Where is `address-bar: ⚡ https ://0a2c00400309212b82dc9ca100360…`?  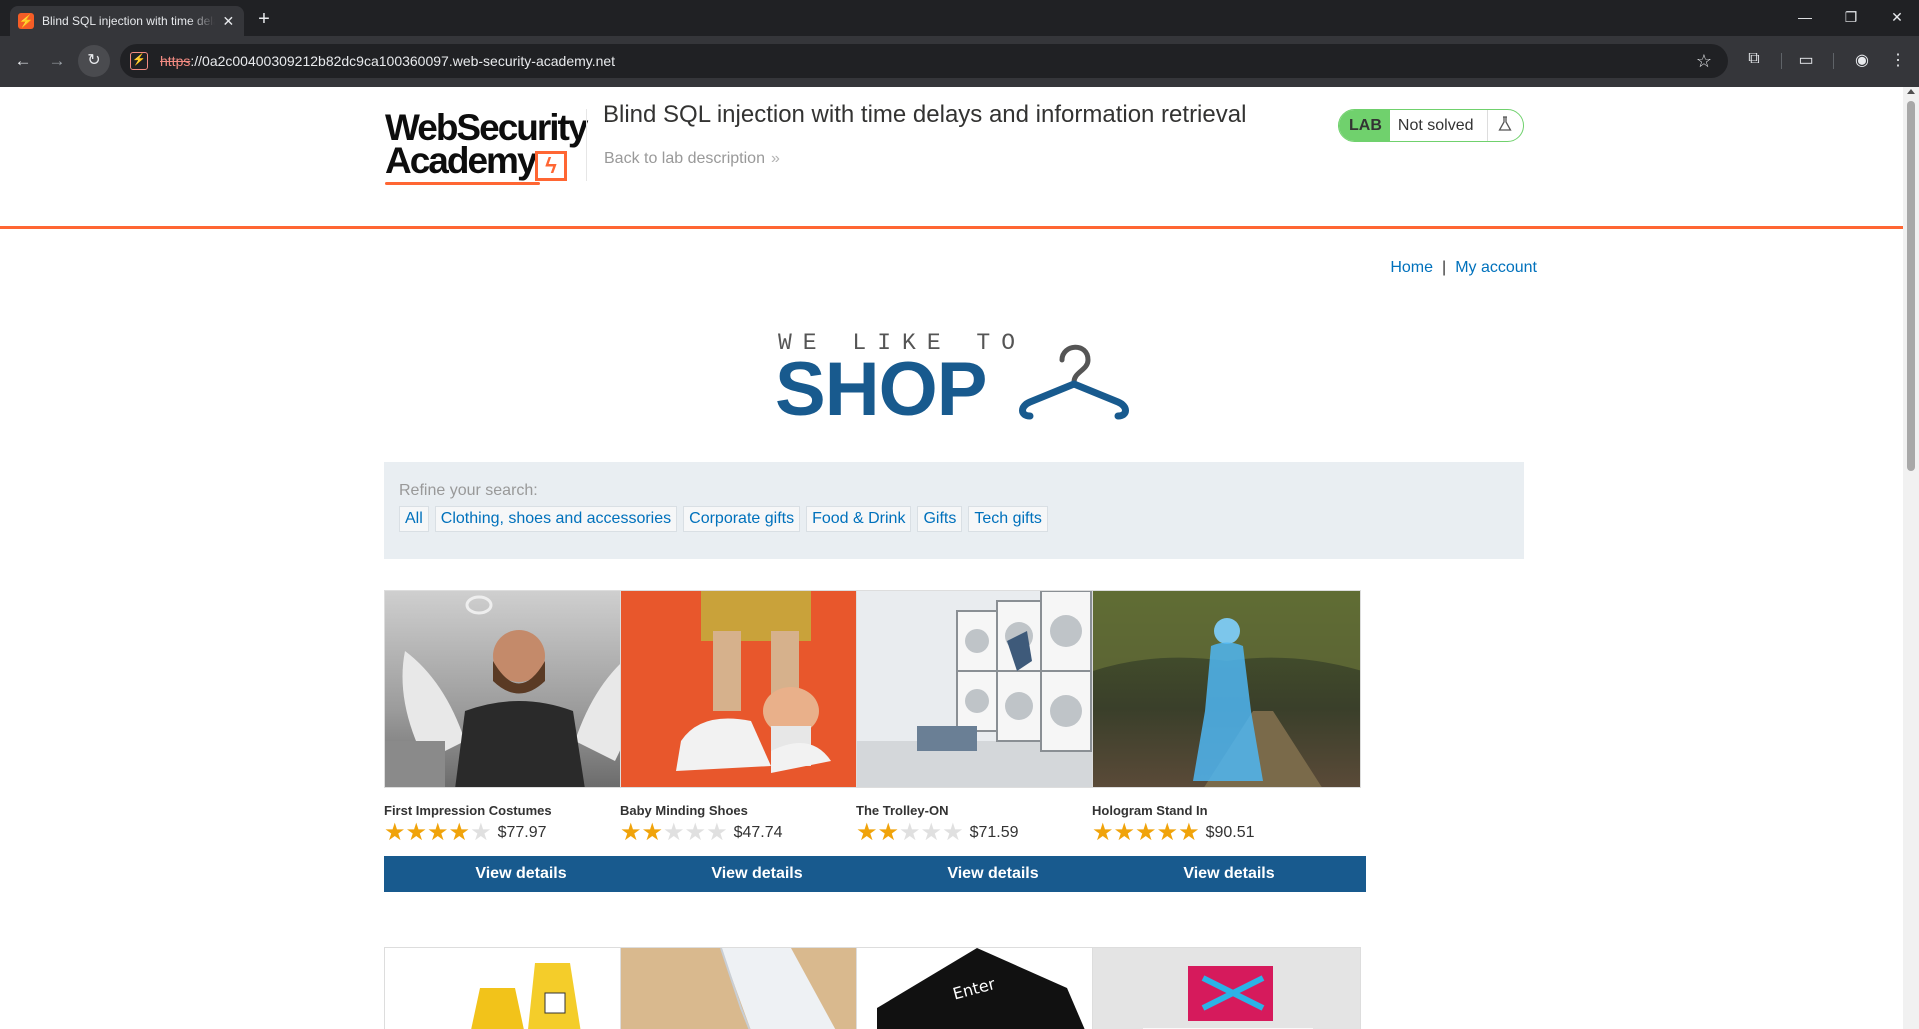 address-bar: ⚡ https ://0a2c00400309212b82dc9ca100360… is located at coordinates (924, 61).